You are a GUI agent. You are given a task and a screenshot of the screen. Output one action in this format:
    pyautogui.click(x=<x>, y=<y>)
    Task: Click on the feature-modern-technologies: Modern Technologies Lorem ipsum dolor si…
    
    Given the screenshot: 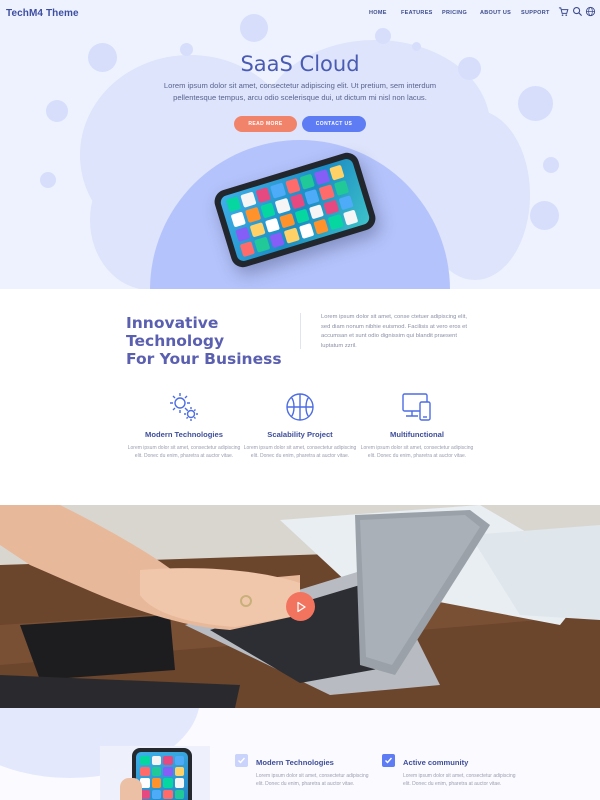 What is the action you would take?
    pyautogui.click(x=184, y=425)
    